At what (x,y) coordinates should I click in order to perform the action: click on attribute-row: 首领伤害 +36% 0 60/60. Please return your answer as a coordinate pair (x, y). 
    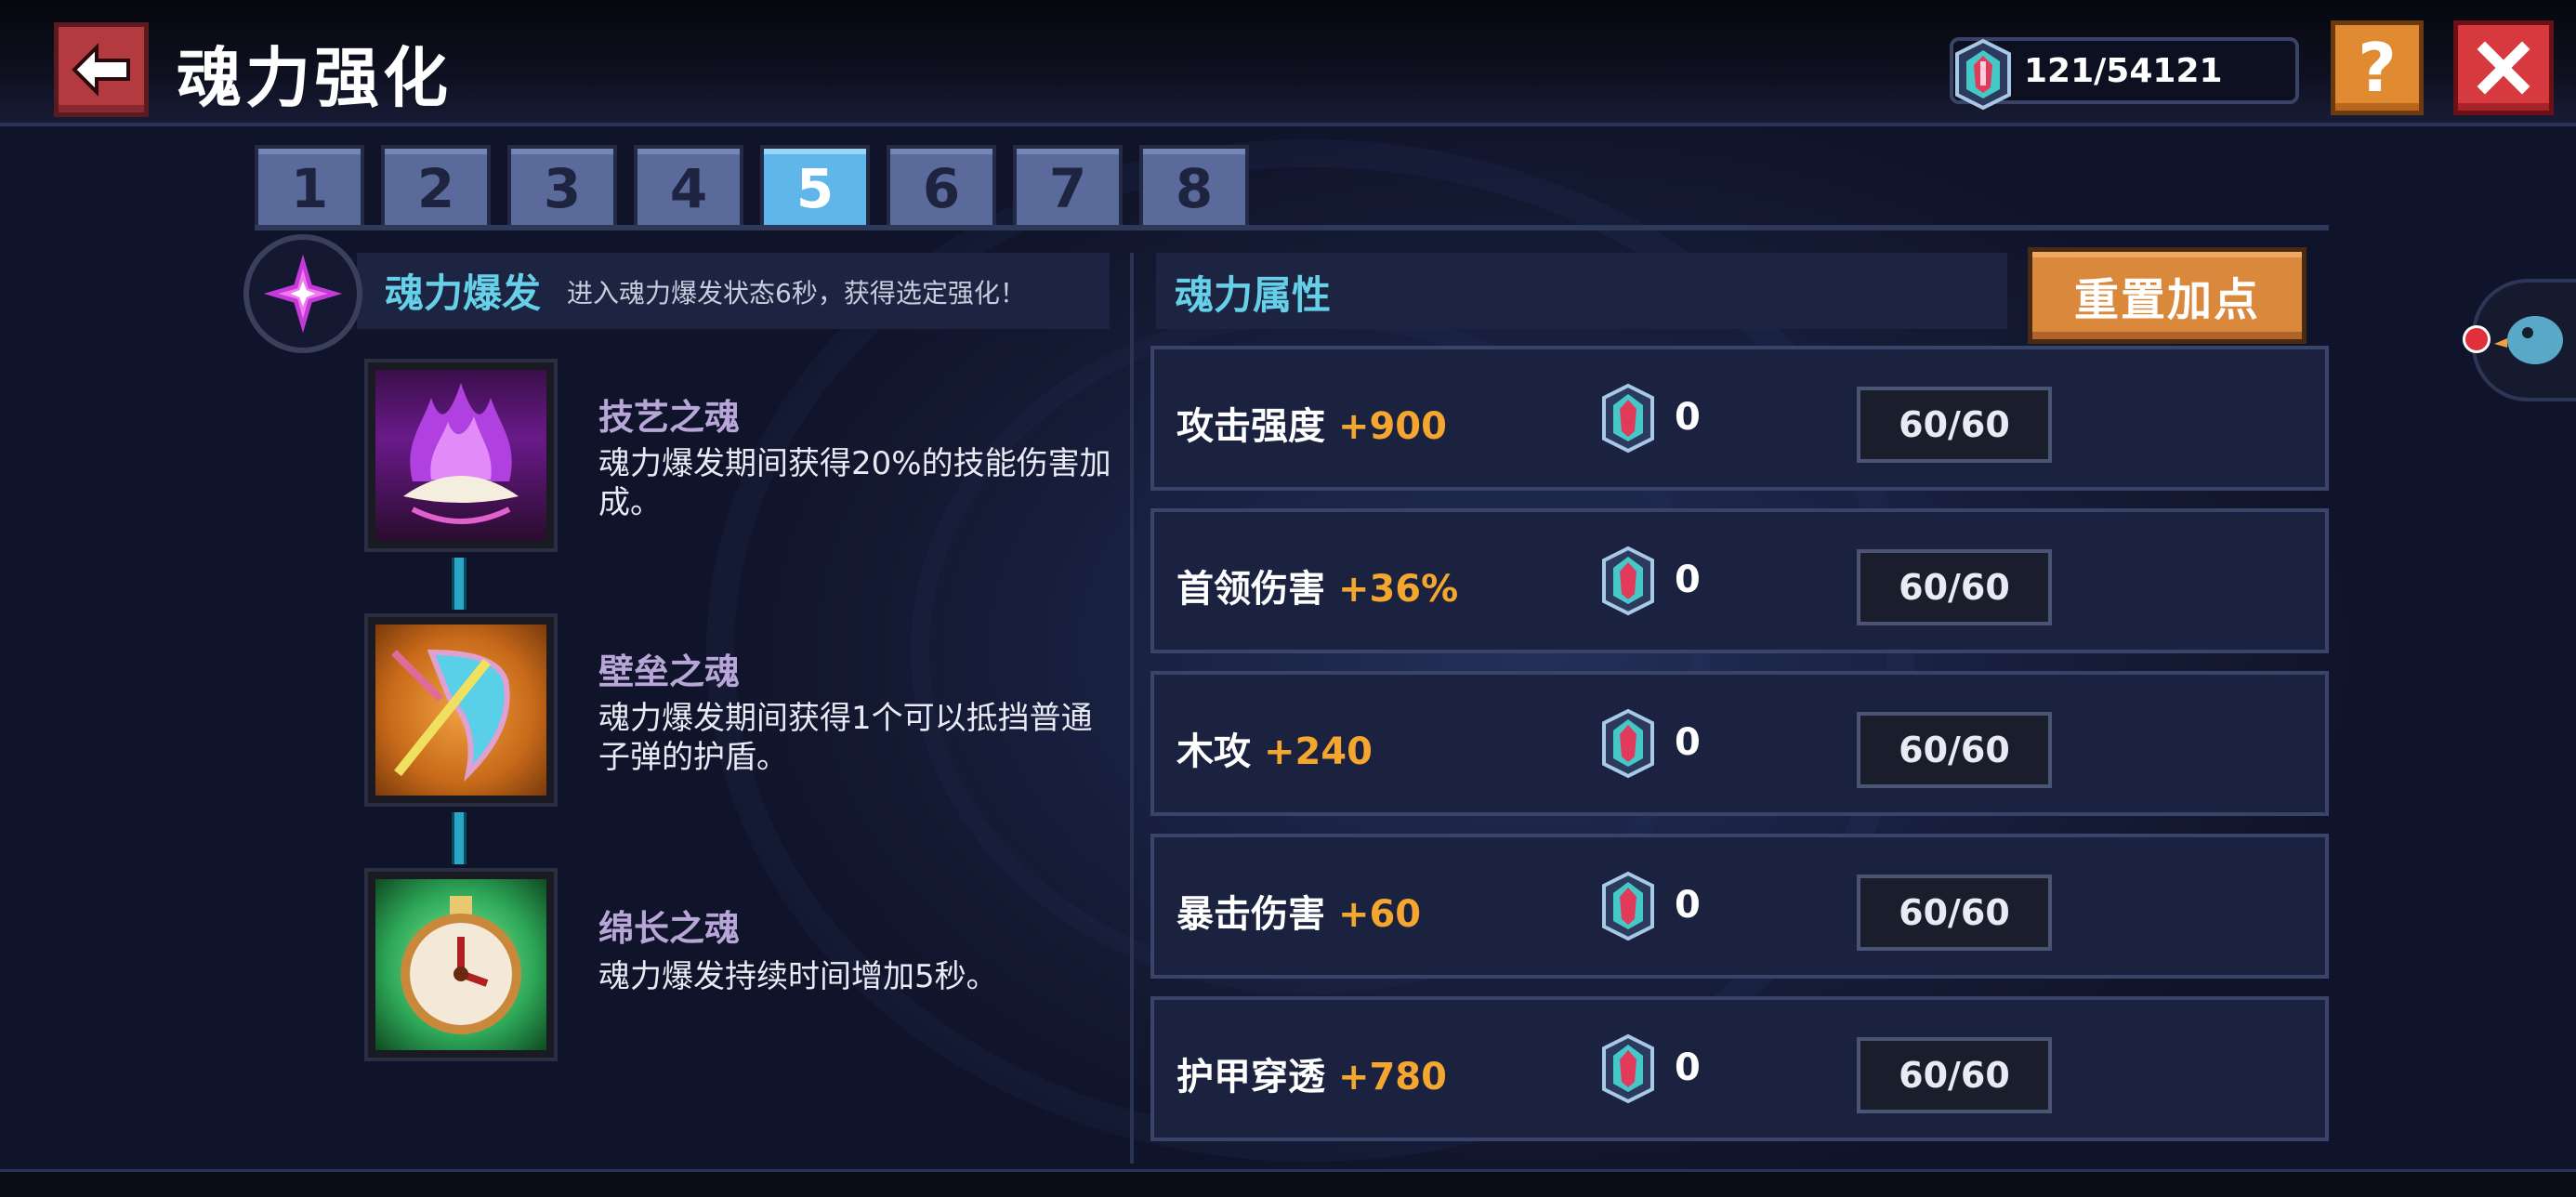
    Looking at the image, I should click on (1739, 580).